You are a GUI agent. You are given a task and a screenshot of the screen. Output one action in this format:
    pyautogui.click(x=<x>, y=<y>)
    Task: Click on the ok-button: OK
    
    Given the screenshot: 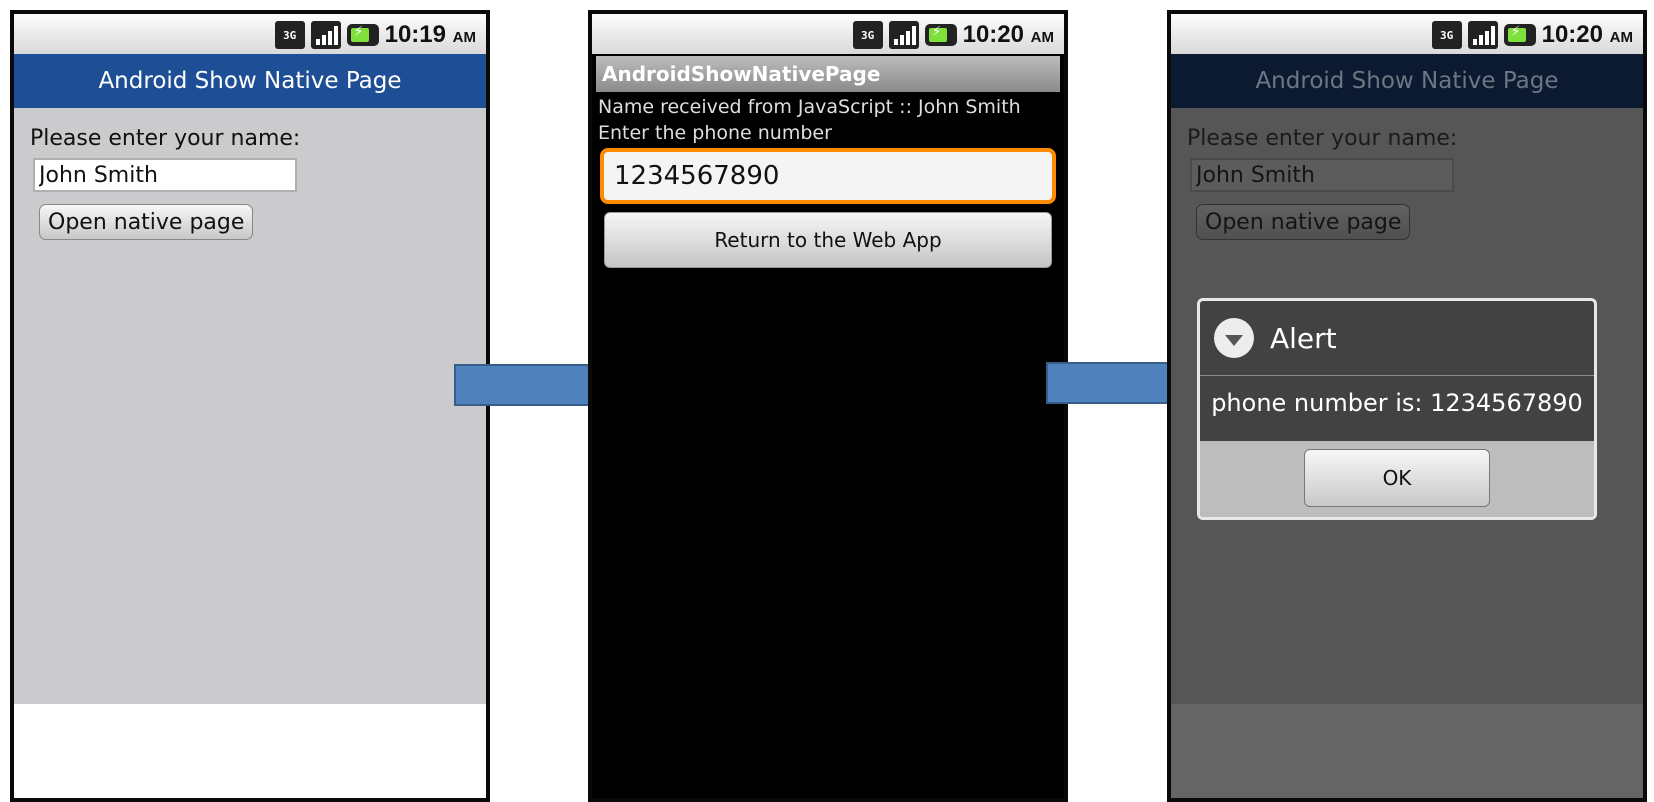 What is the action you would take?
    pyautogui.click(x=1397, y=478)
    